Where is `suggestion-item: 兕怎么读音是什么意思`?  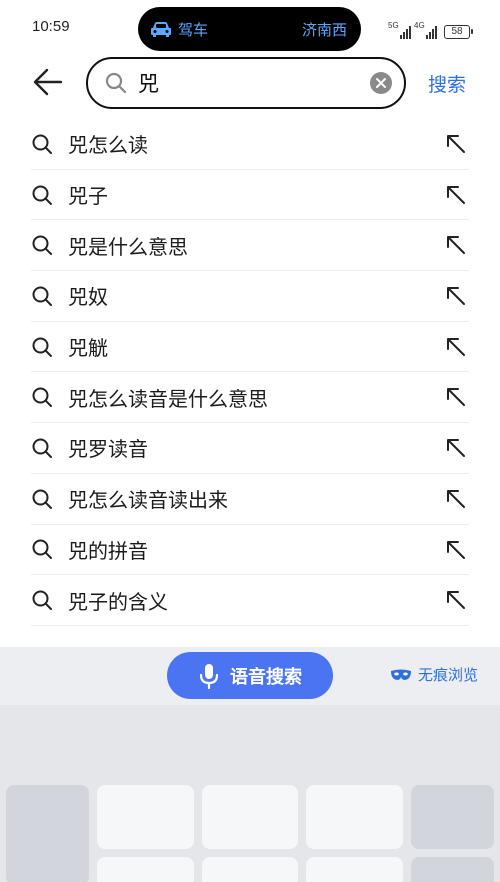 suggestion-item: 兕怎么读音是什么意思 is located at coordinates (250, 398).